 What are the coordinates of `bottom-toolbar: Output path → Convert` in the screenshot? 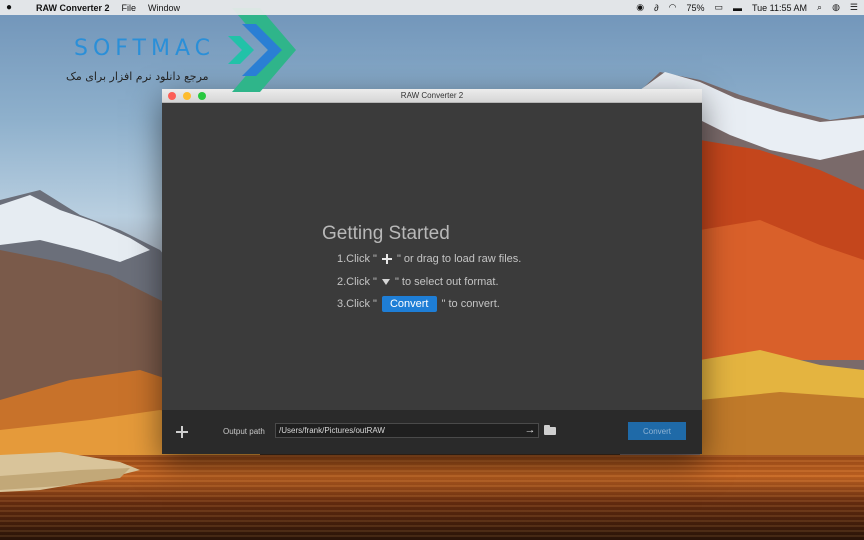 It's located at (432, 432).